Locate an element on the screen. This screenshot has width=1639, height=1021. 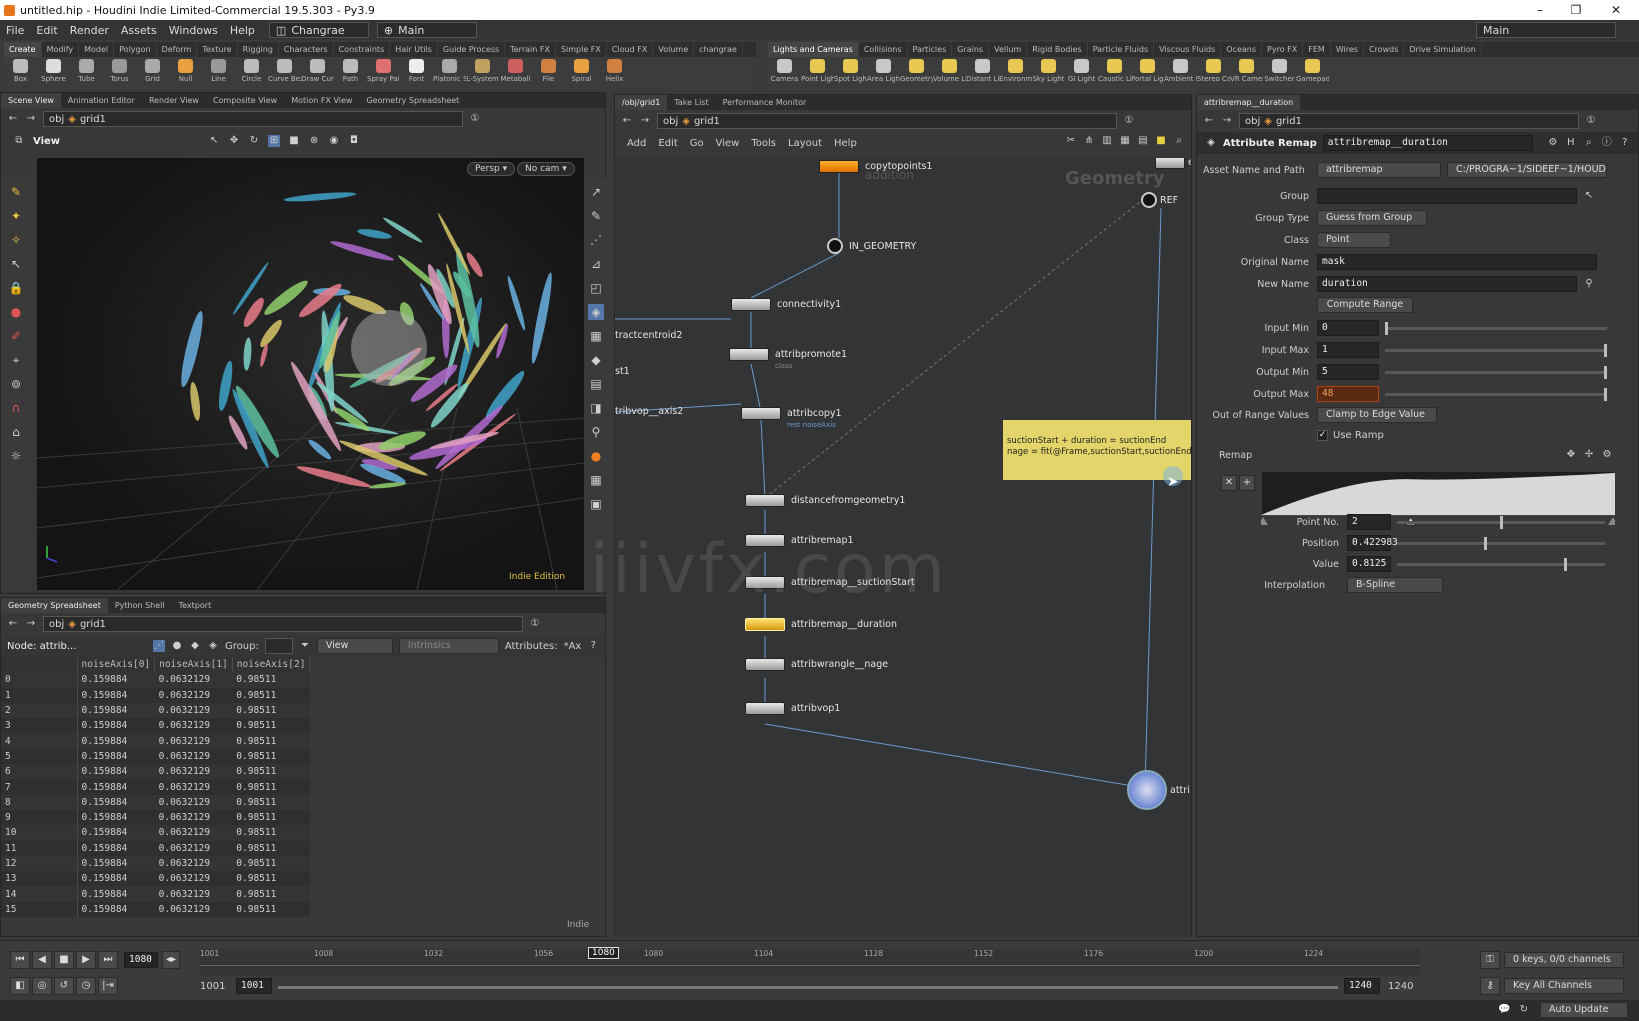
value-slider is located at coordinates (1501, 564).